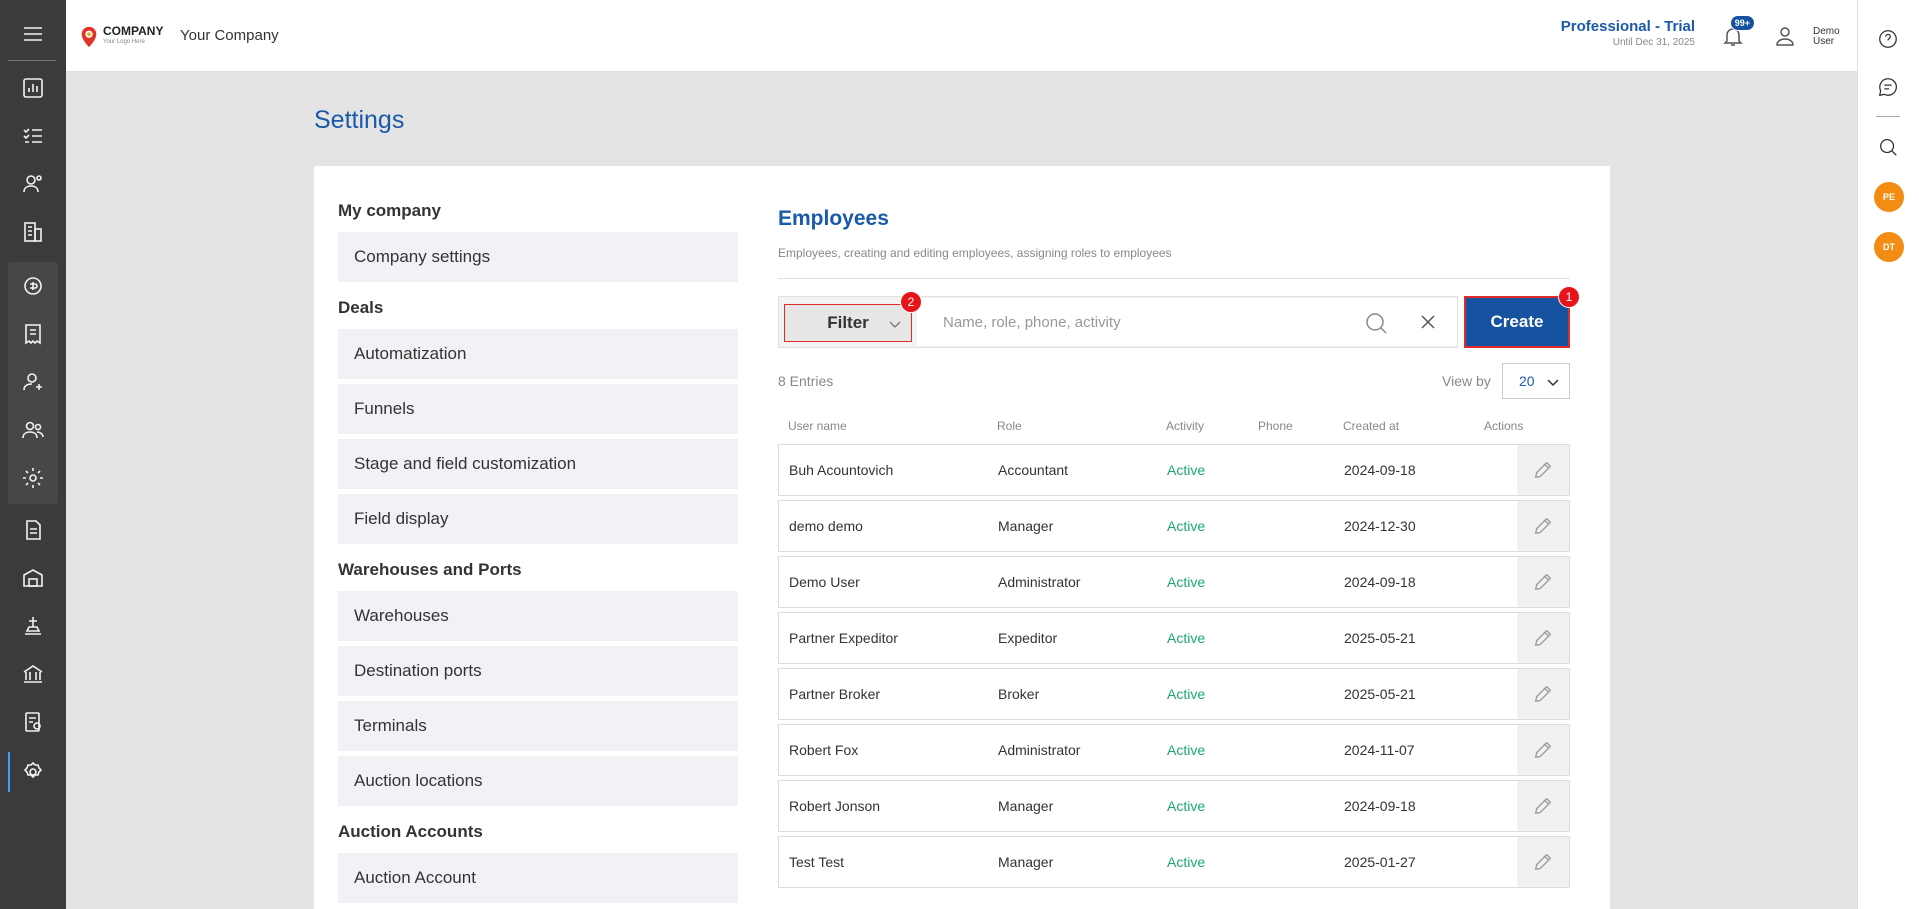 This screenshot has width=1919, height=909. What do you see at coordinates (33, 772) in the screenshot?
I see `settings-icon` at bounding box center [33, 772].